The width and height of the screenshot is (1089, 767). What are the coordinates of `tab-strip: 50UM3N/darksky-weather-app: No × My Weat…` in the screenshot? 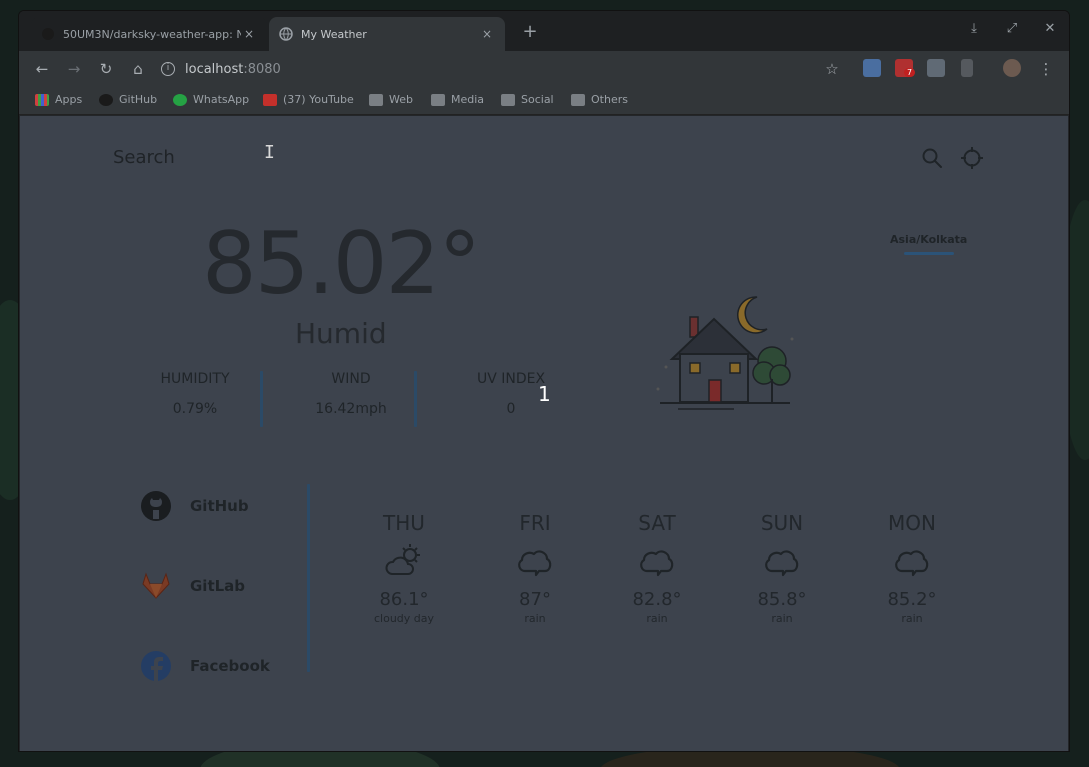 It's located at (544, 31).